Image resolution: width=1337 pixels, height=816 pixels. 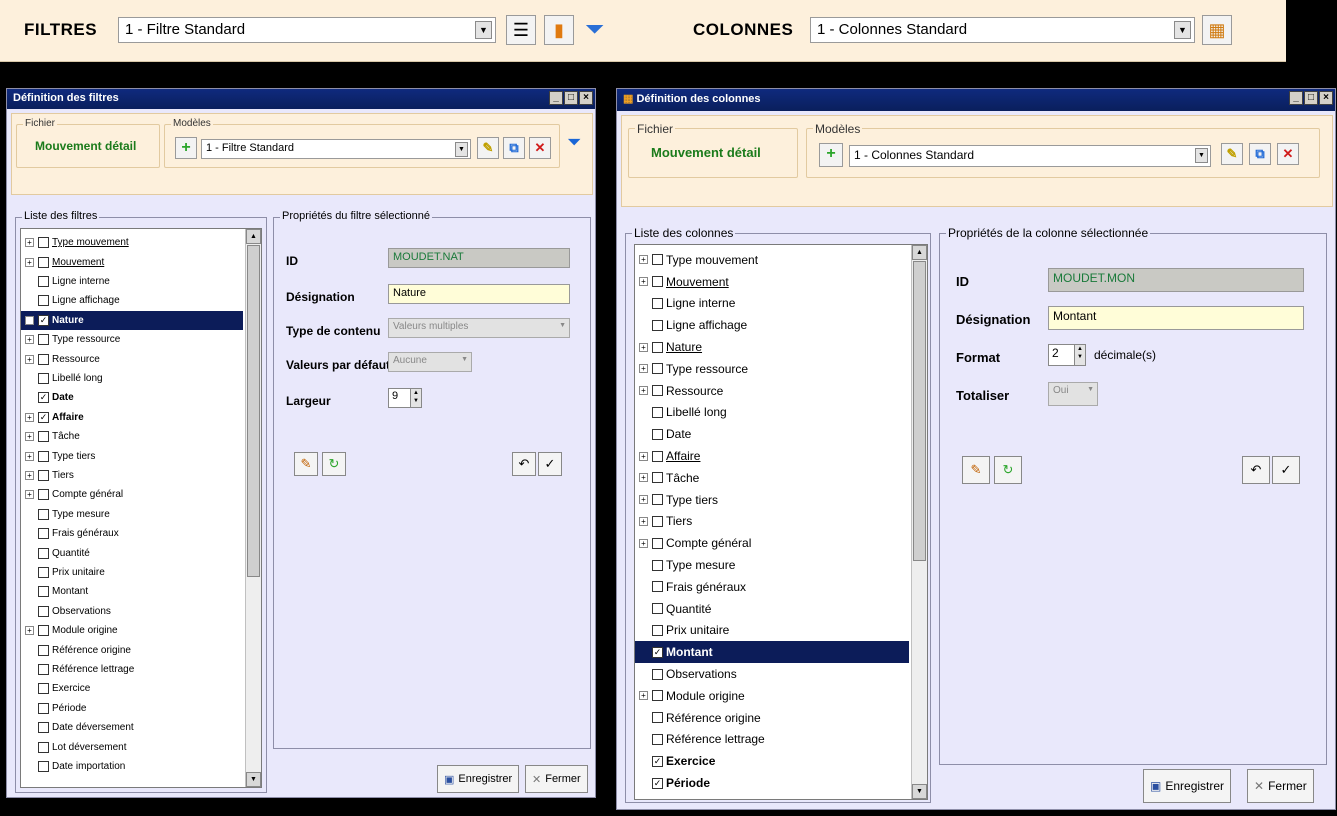 I want to click on type-contenu-select: Valeurs multiples ▼, so click(x=479, y=328).